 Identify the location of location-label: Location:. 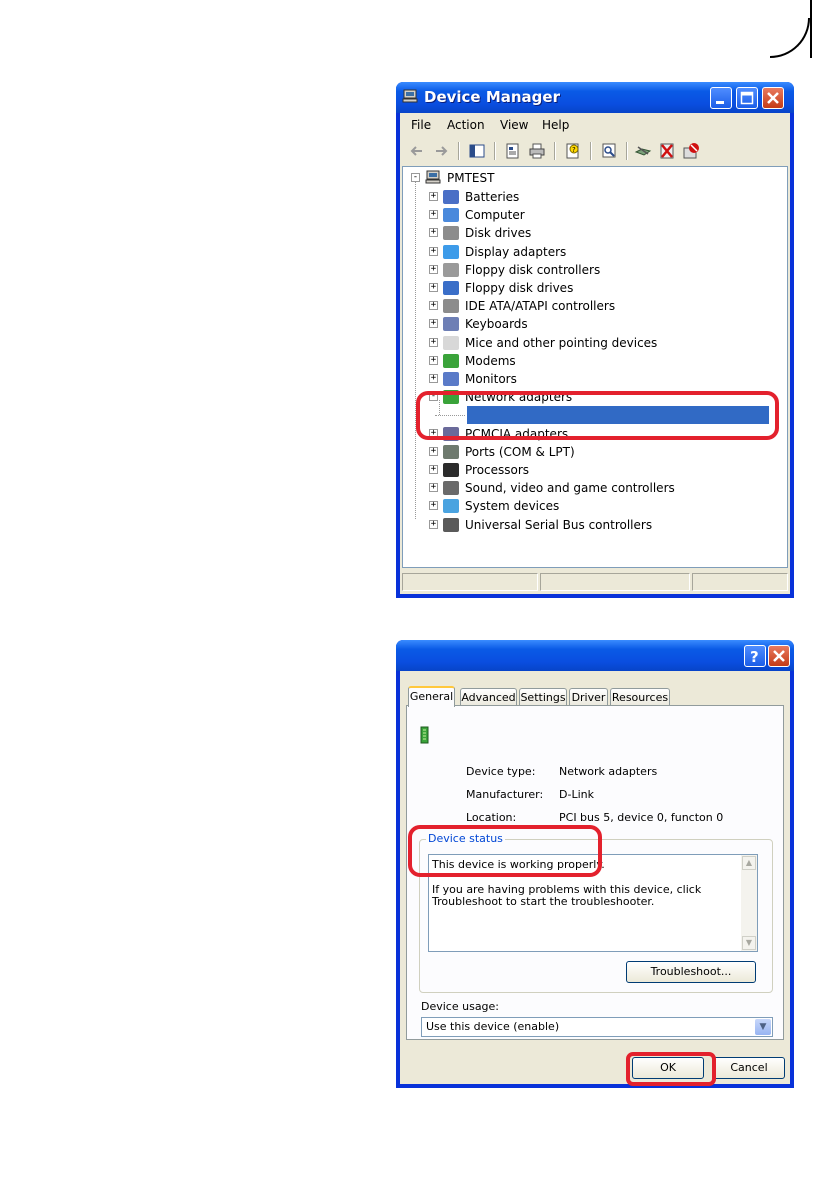
(491, 817).